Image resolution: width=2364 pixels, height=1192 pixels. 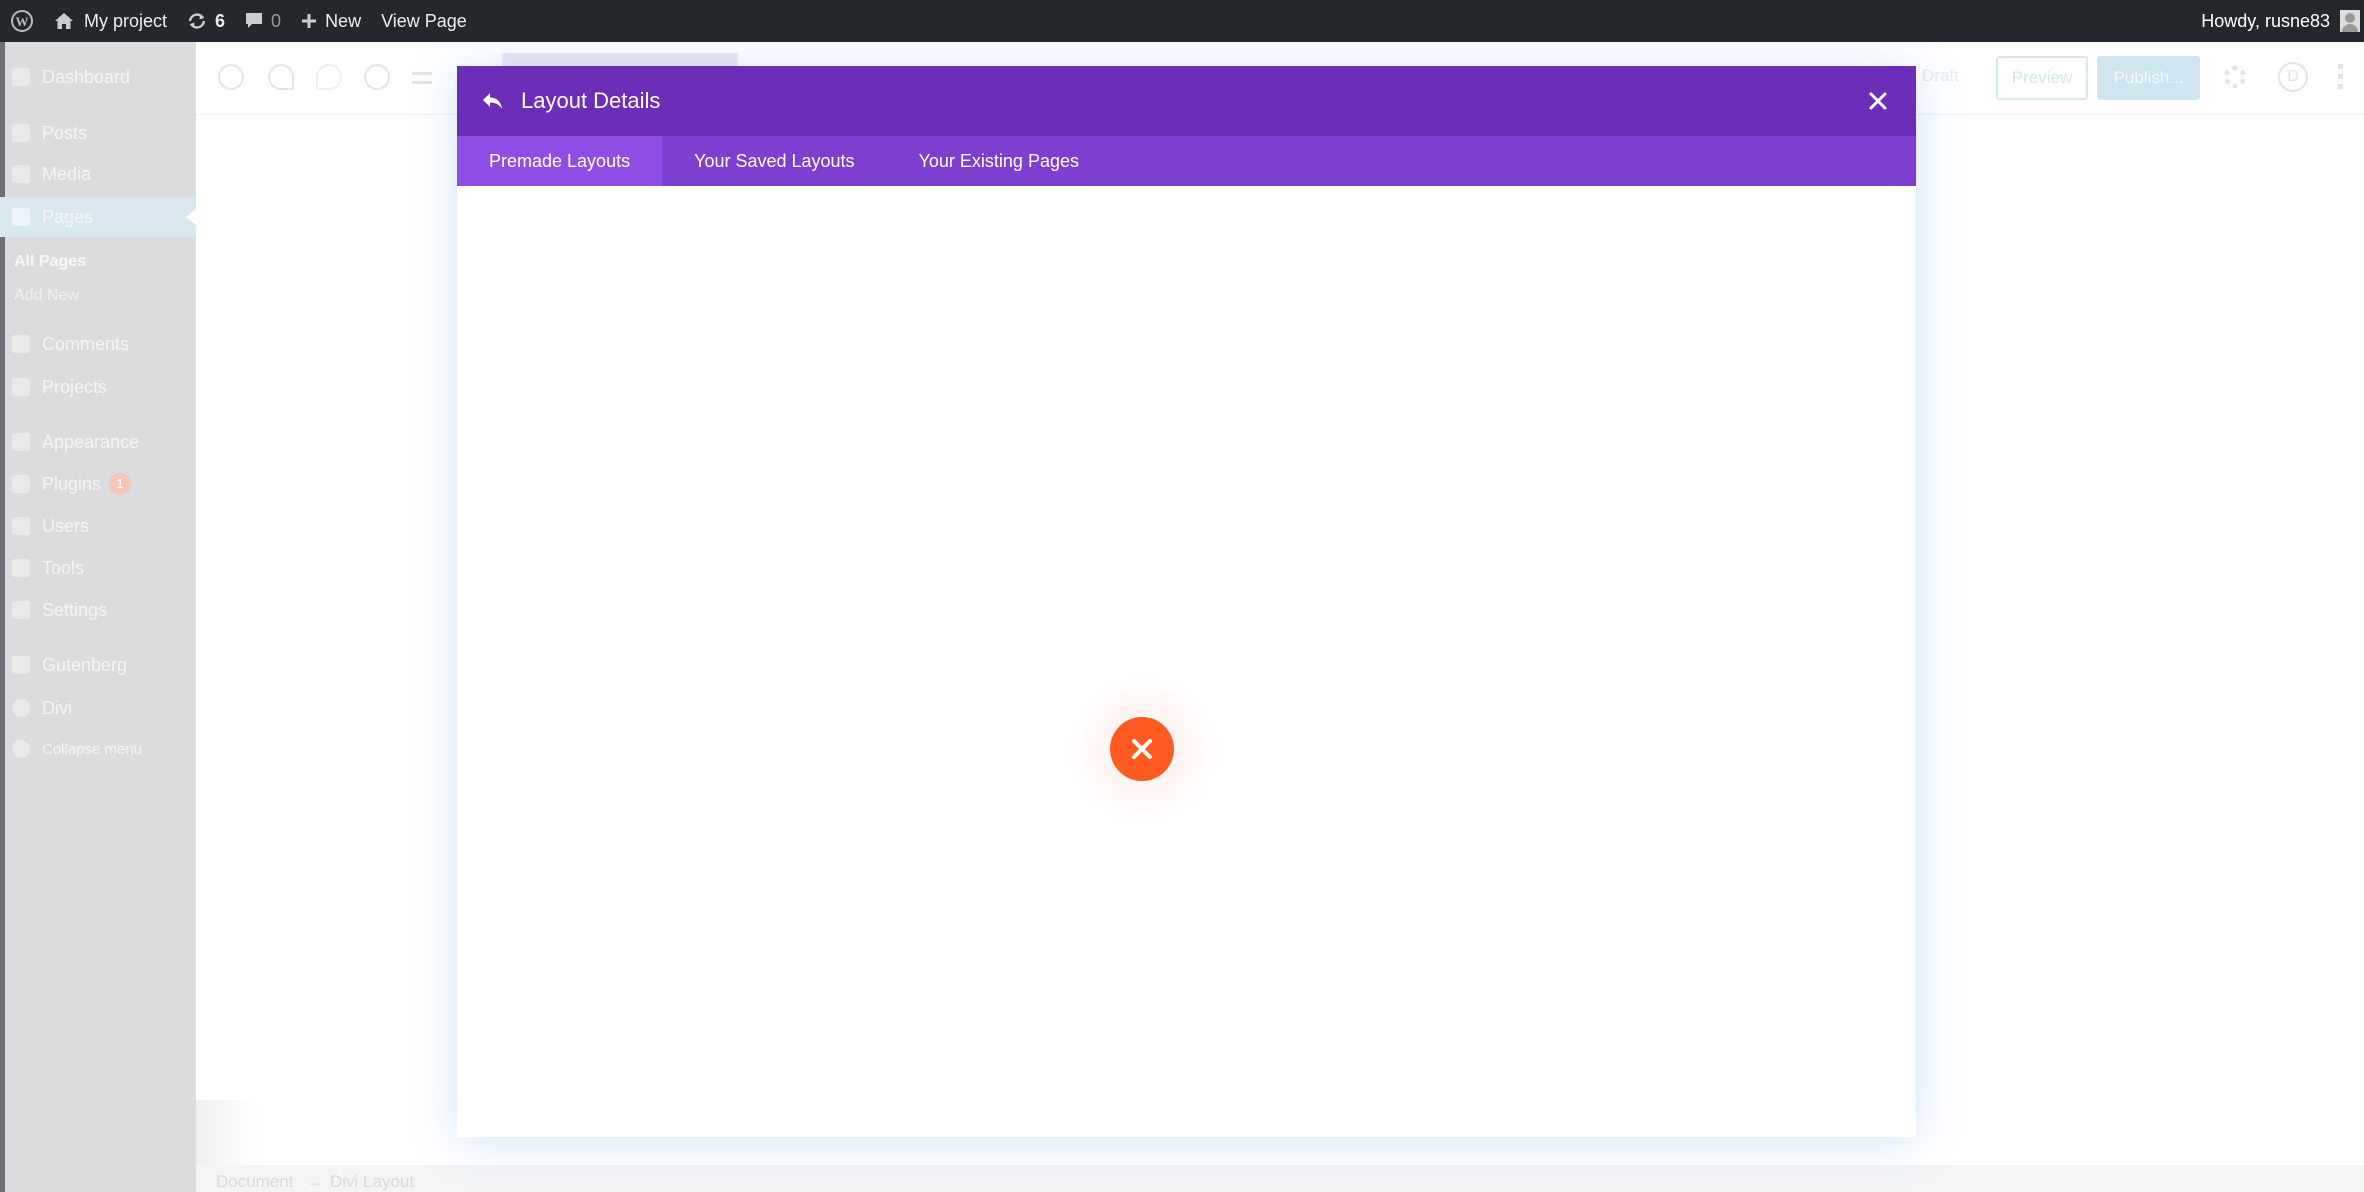 I want to click on sidebar-collapse-menu: Collapse menu, so click(x=98, y=749).